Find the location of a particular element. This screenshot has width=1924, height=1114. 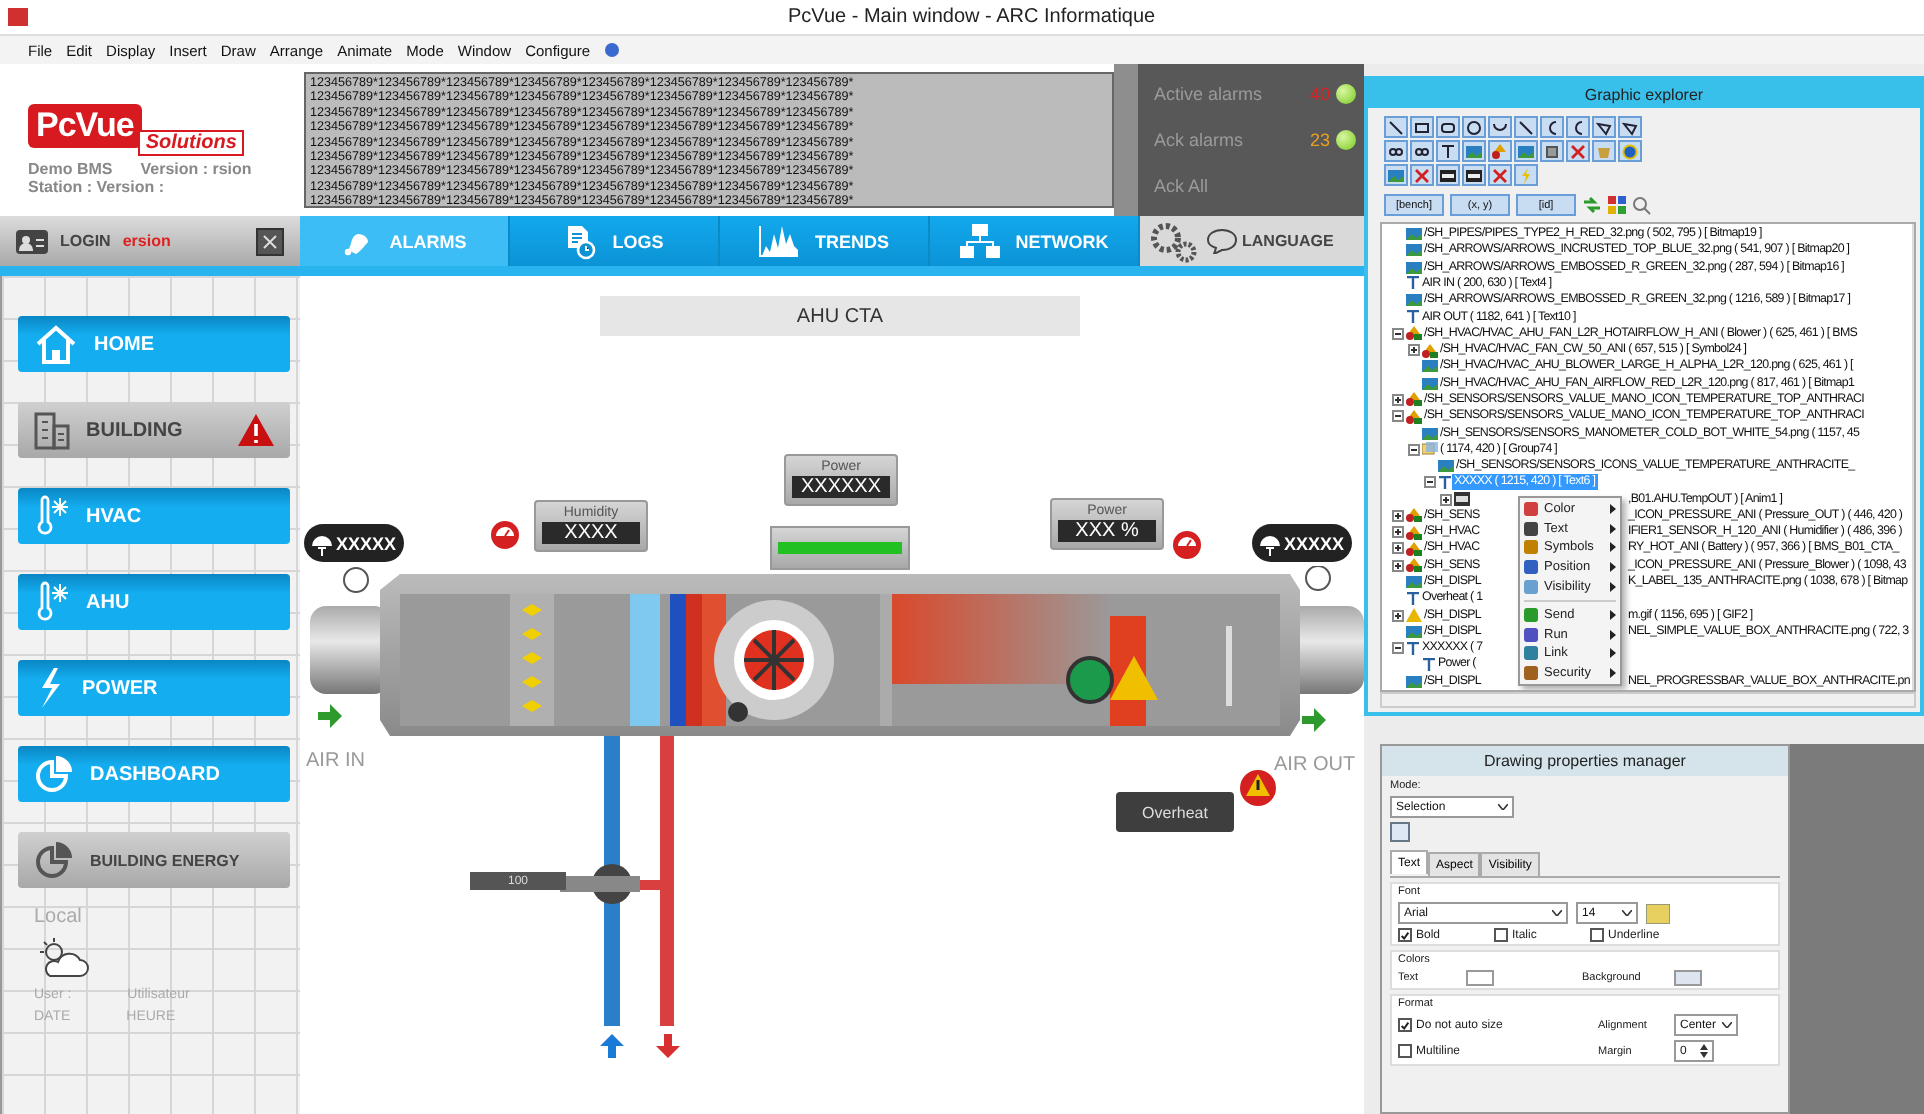

arrow-up-icon is located at coordinates (612, 1046).